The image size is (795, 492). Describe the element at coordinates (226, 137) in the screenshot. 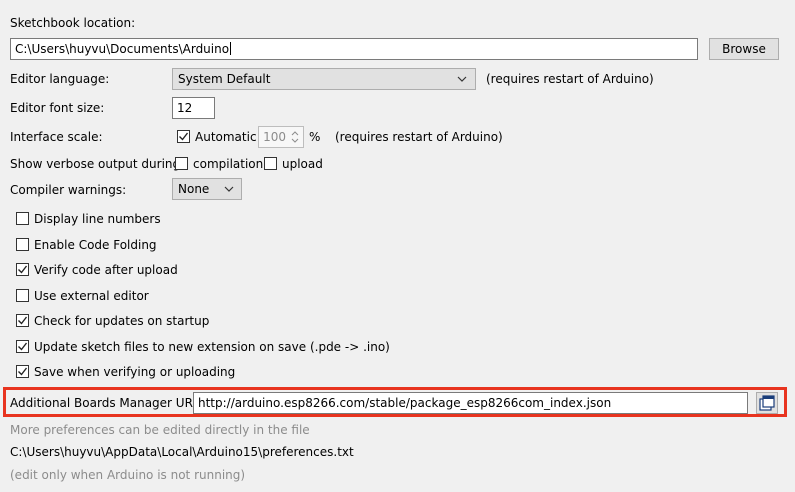

I see `automatic-label: Automatic` at that location.